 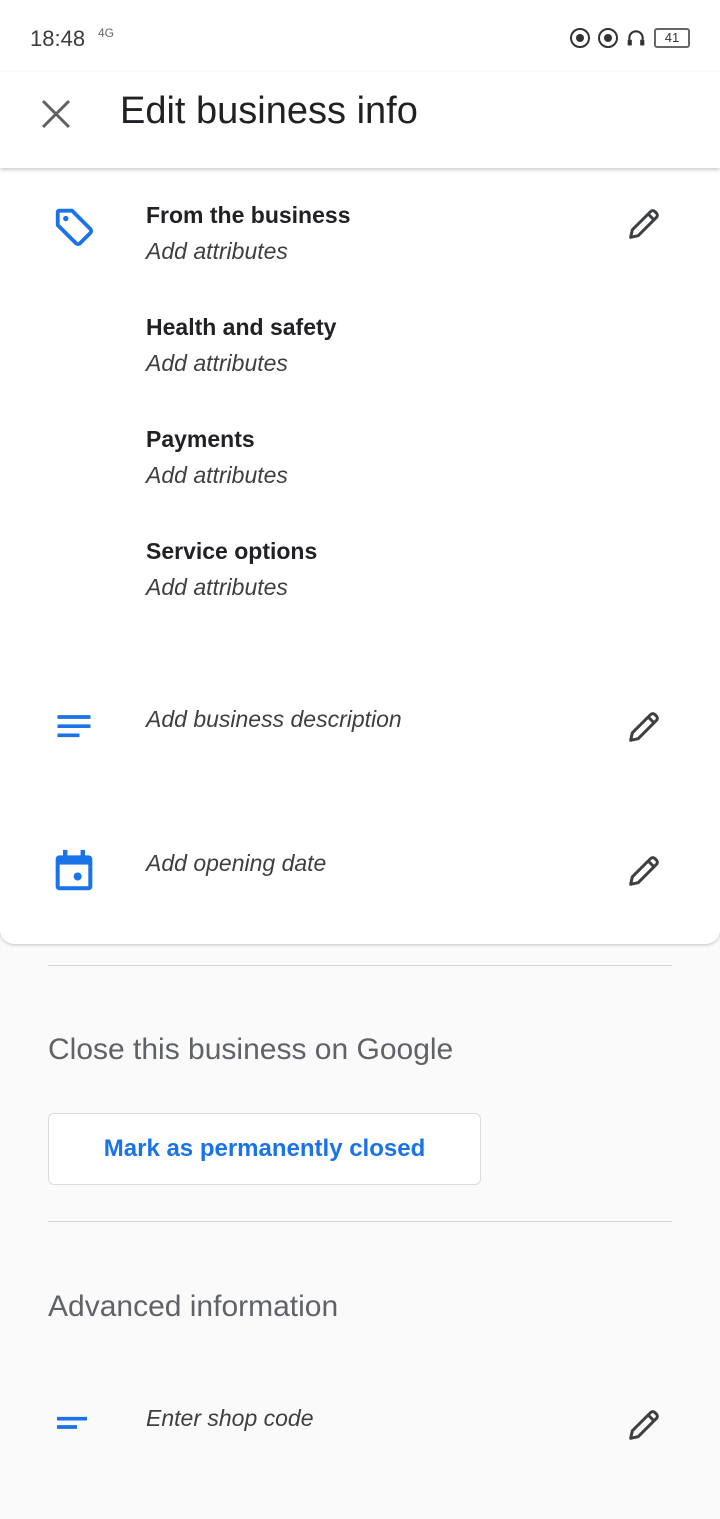 I want to click on close-button, so click(x=56, y=114).